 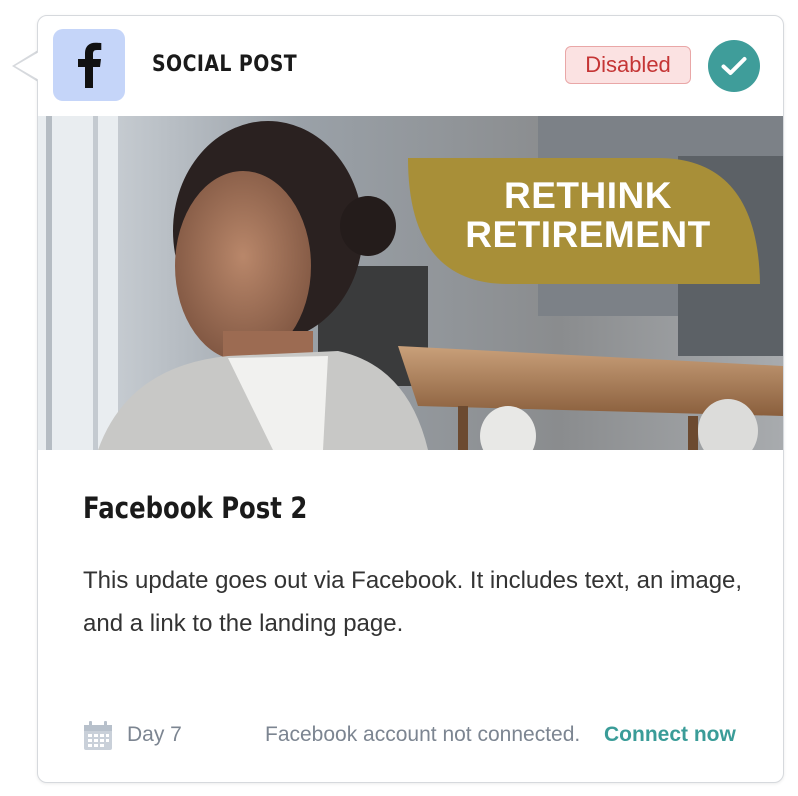 I want to click on promo-headline: RETHINK RETIREMENT, so click(x=588, y=215).